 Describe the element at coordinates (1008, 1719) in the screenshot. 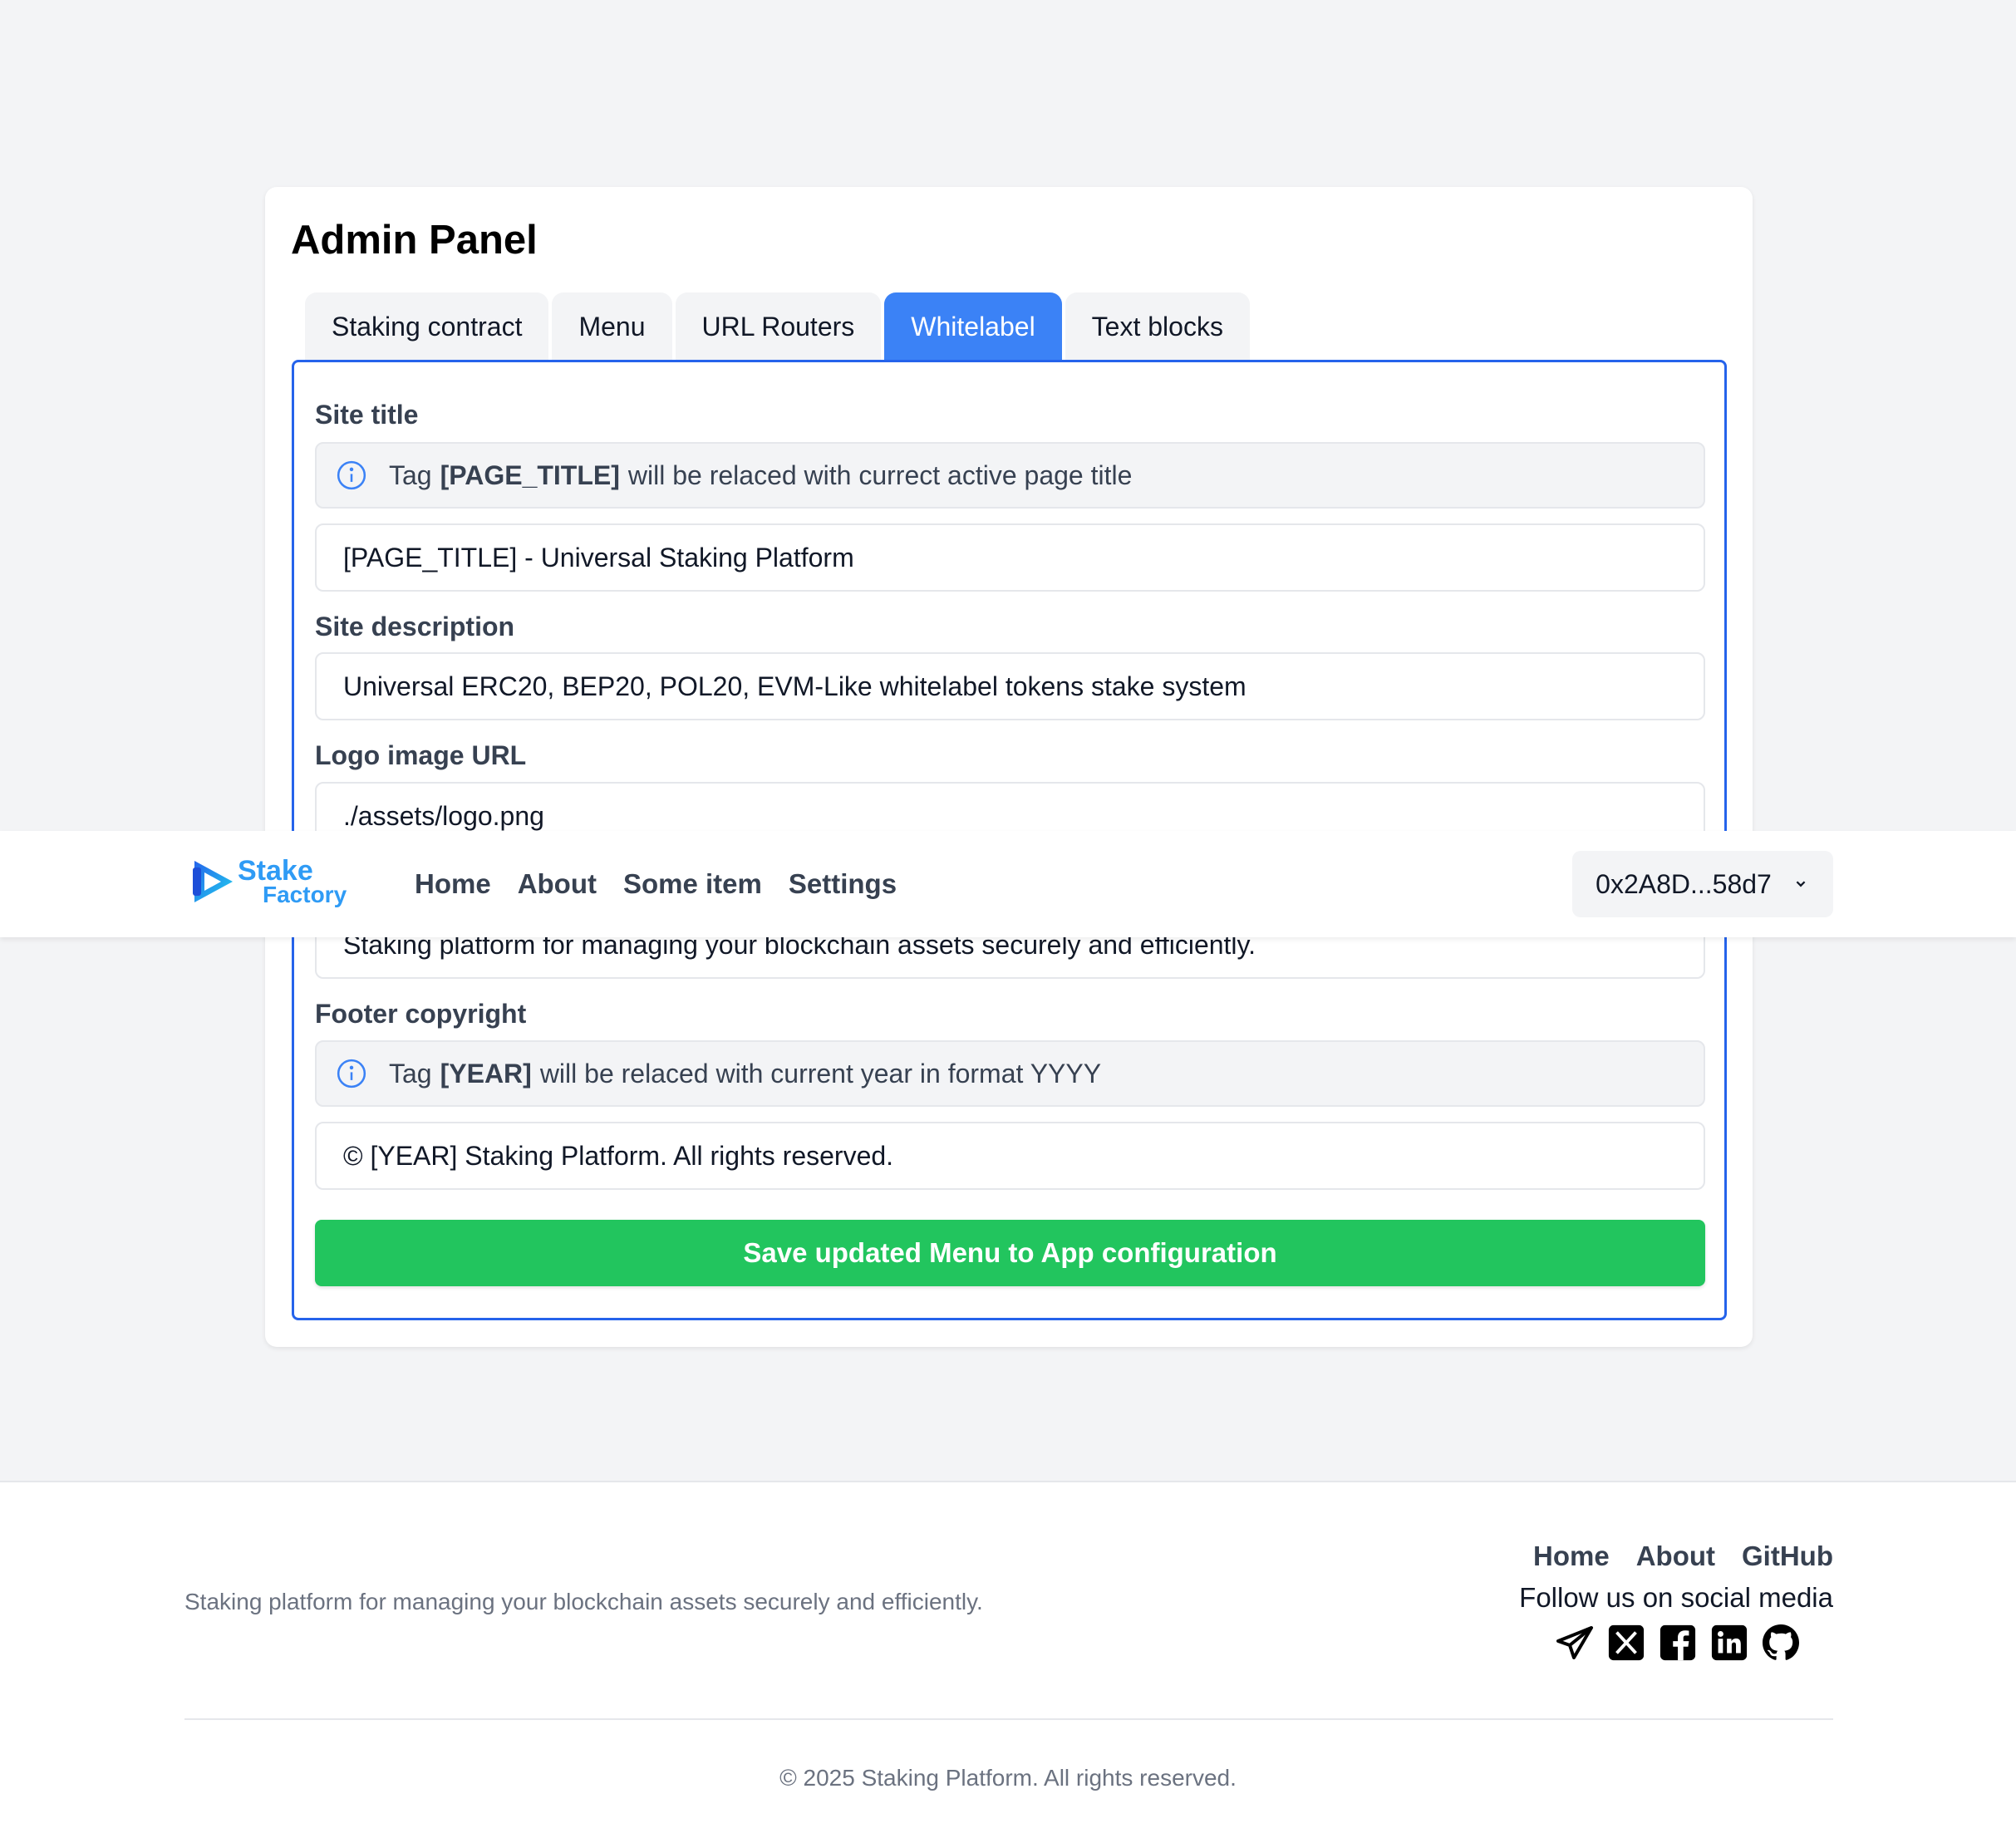

I see `footer-divider` at that location.